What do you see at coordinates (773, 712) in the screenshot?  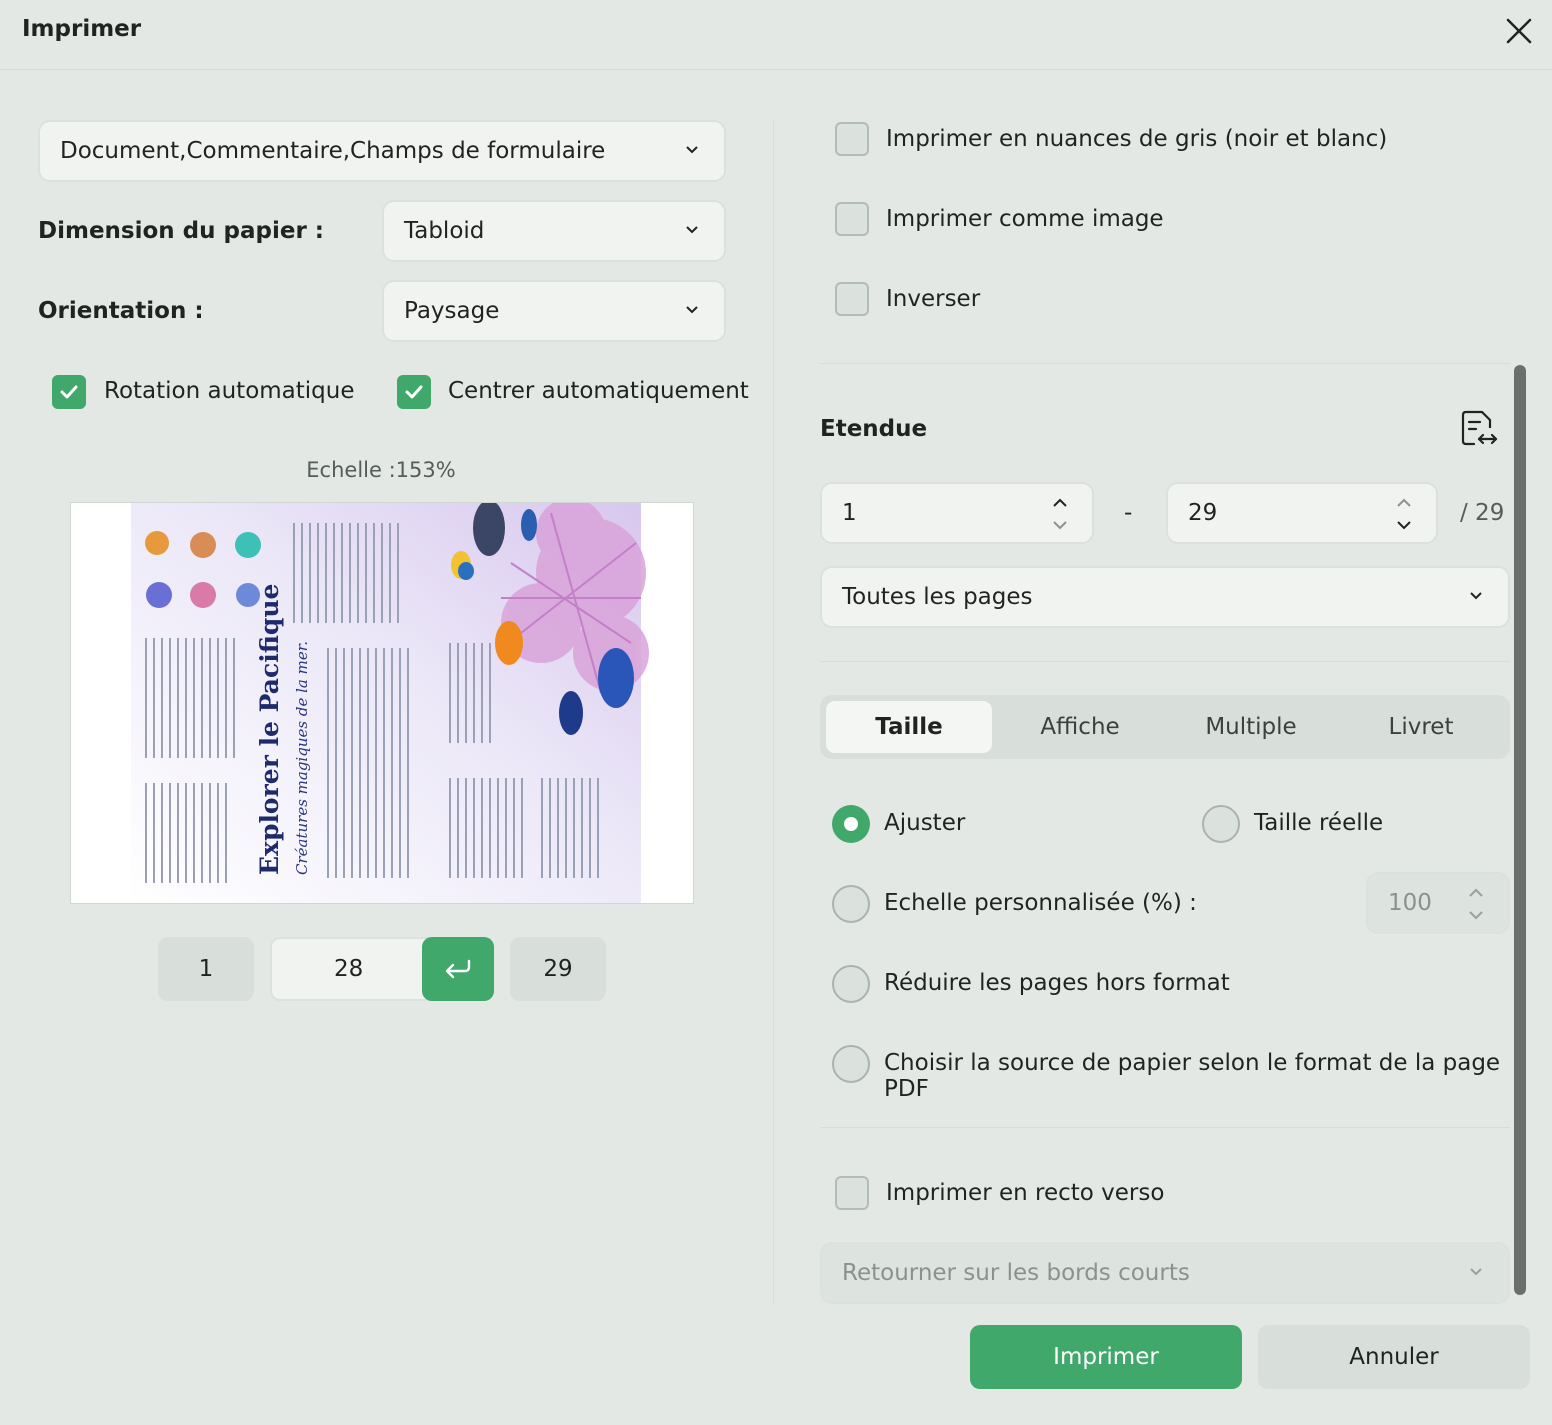 I see `column-divider` at bounding box center [773, 712].